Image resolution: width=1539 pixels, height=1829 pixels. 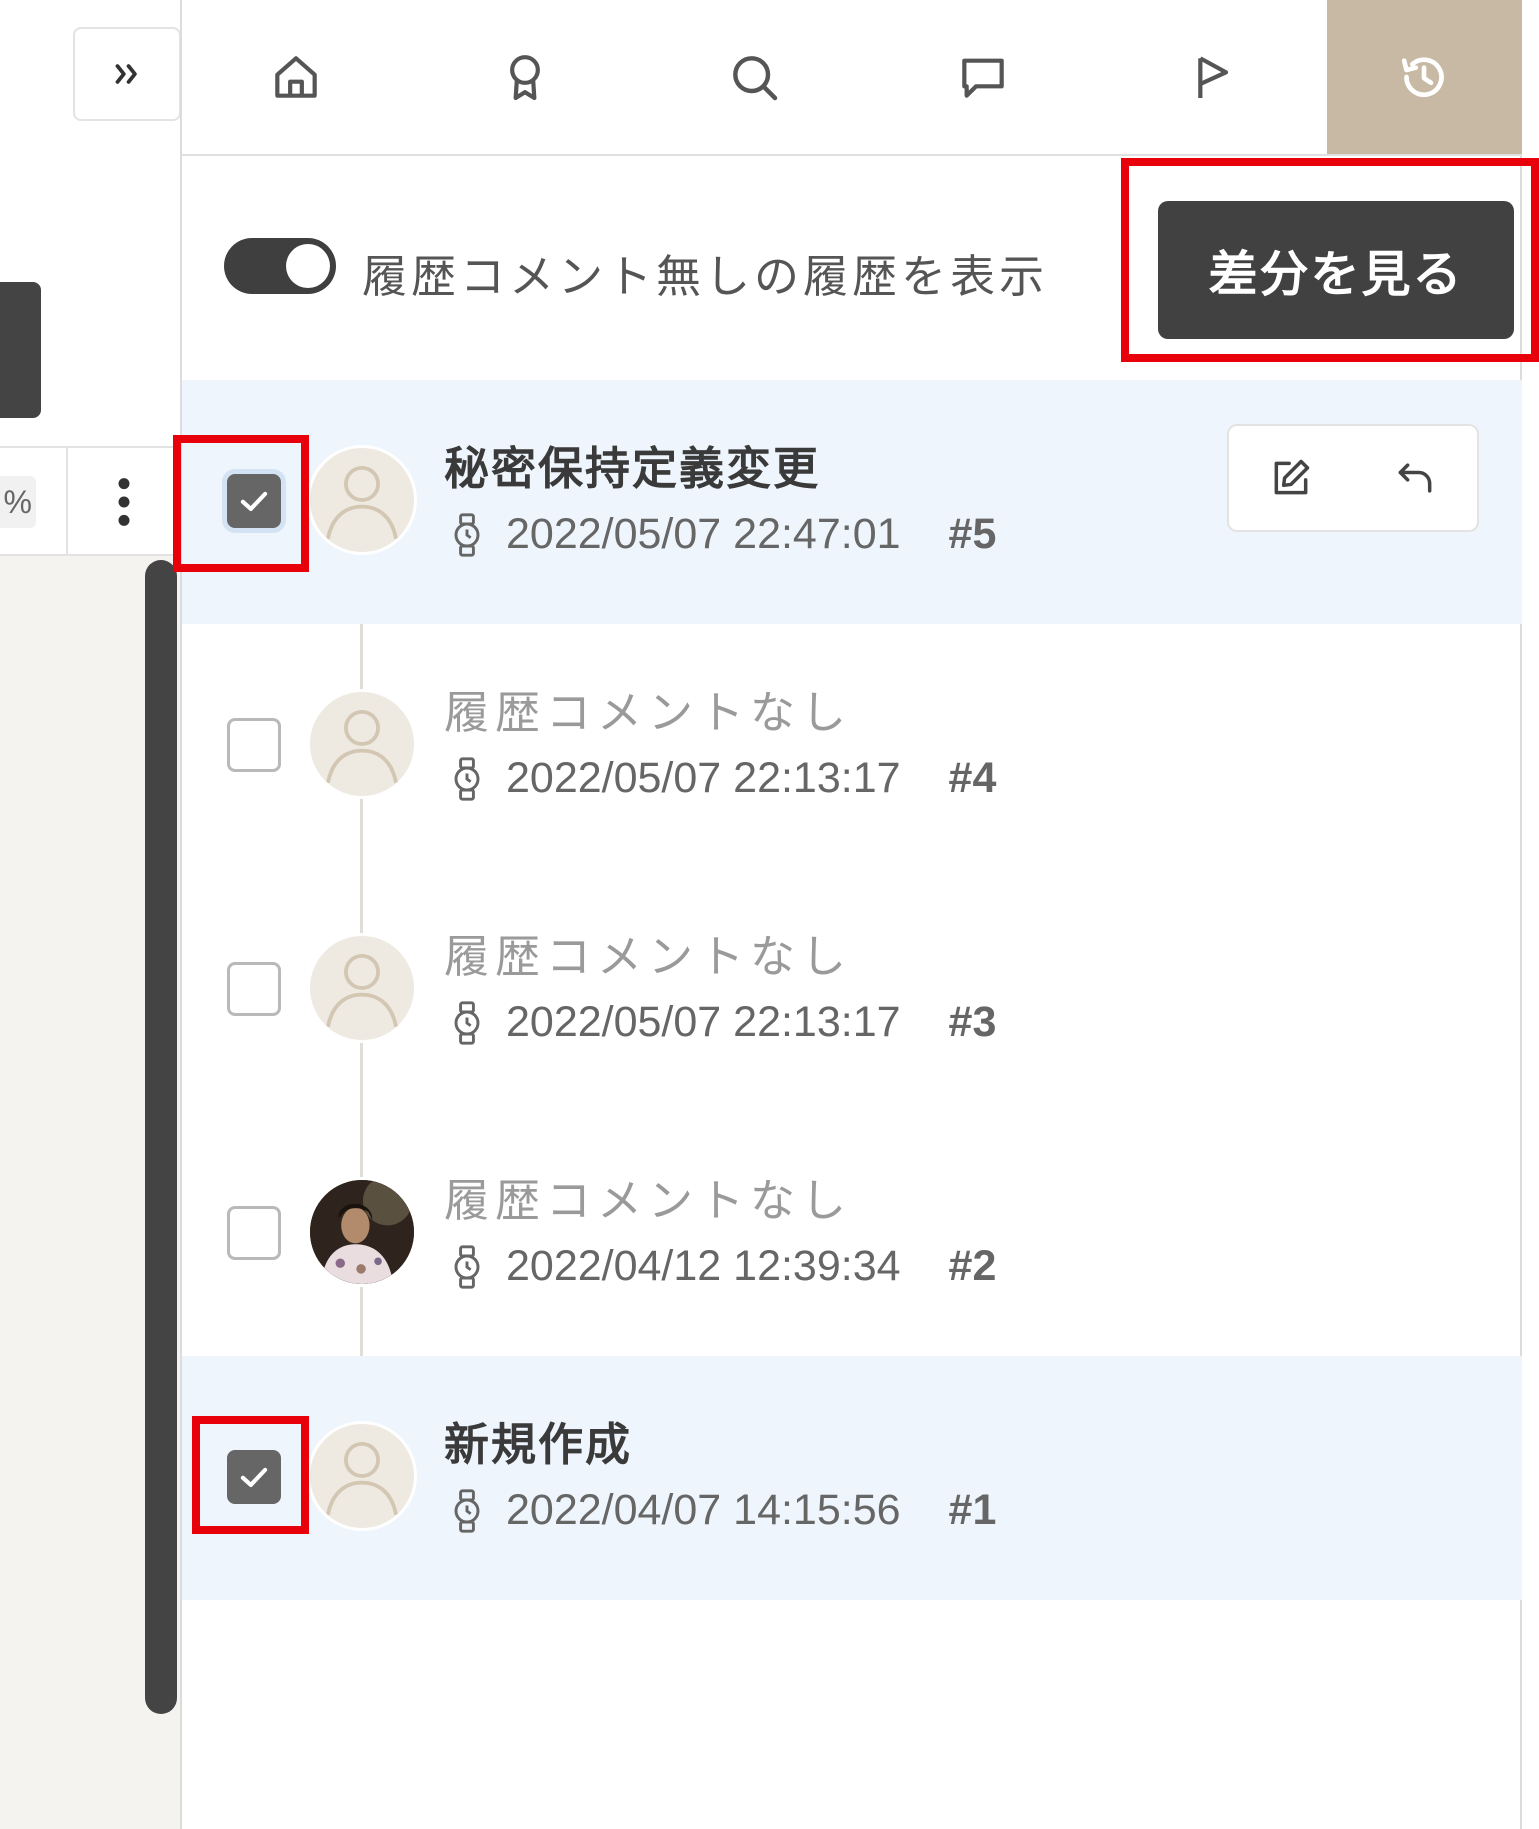 I want to click on history-revision: #4, so click(x=972, y=778).